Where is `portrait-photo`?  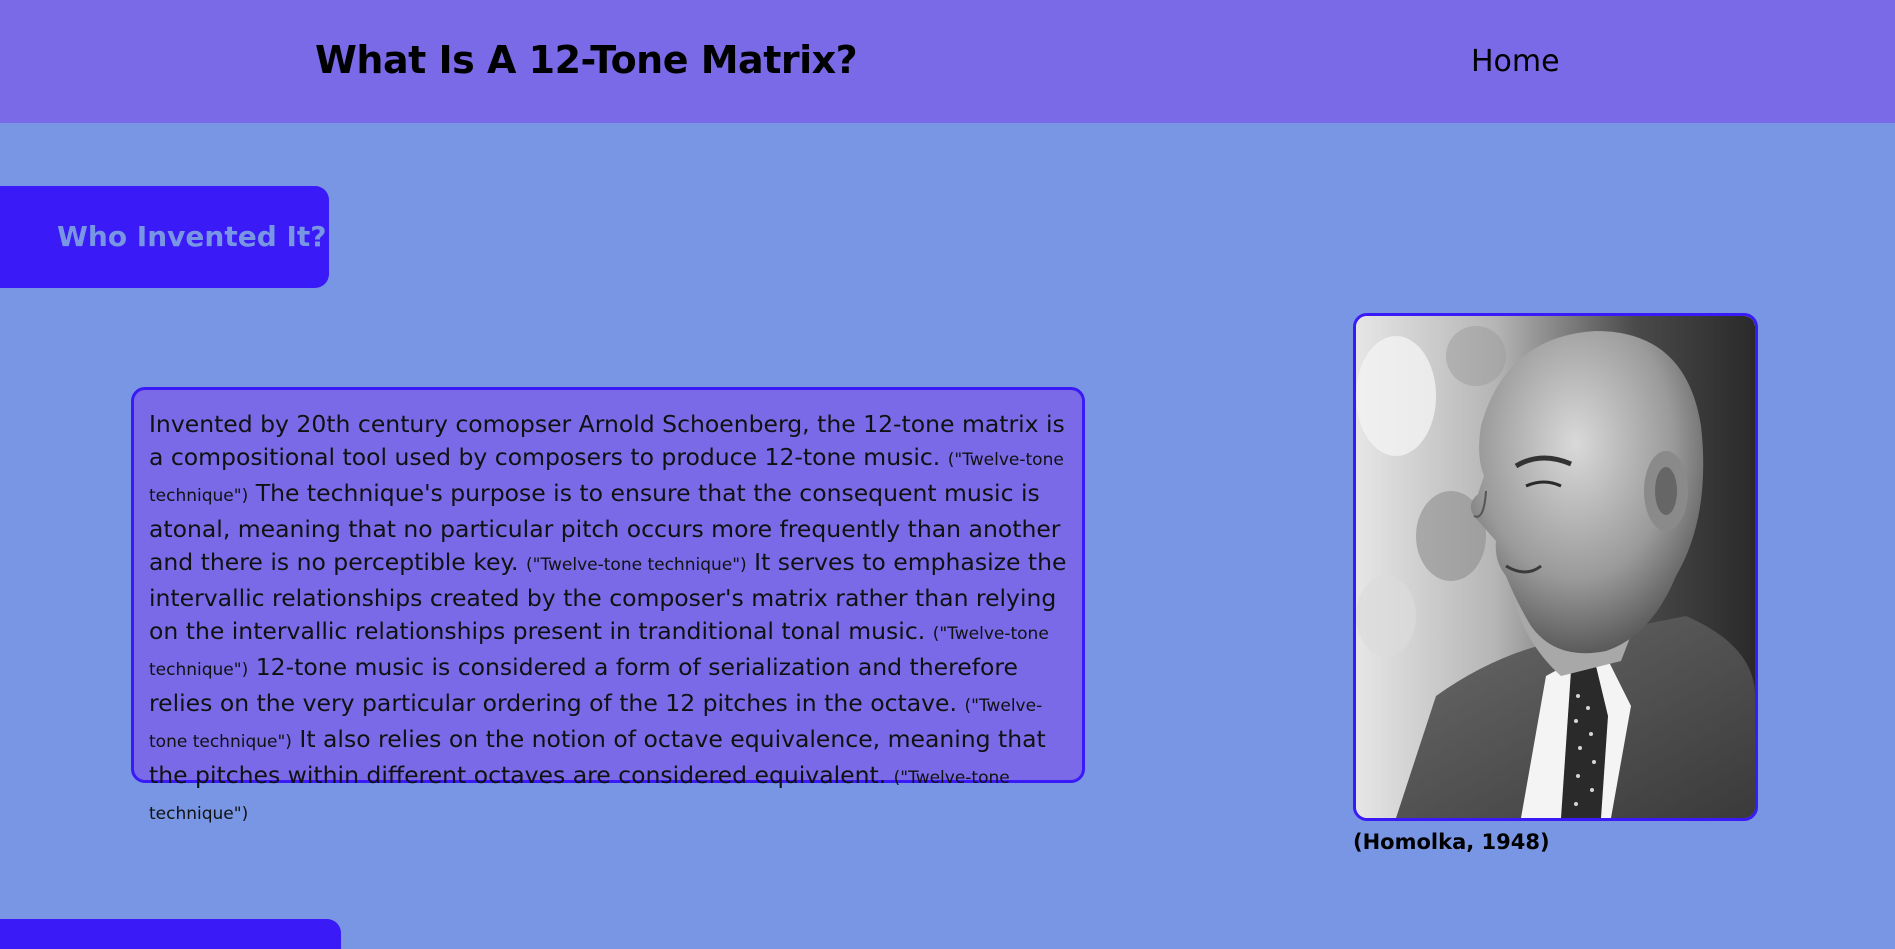
portrait-photo is located at coordinates (1555, 567).